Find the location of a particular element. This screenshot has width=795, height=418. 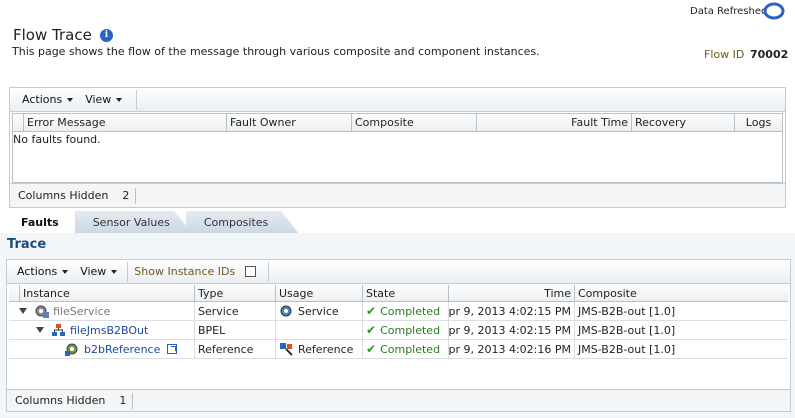

column-header: State is located at coordinates (405, 293).